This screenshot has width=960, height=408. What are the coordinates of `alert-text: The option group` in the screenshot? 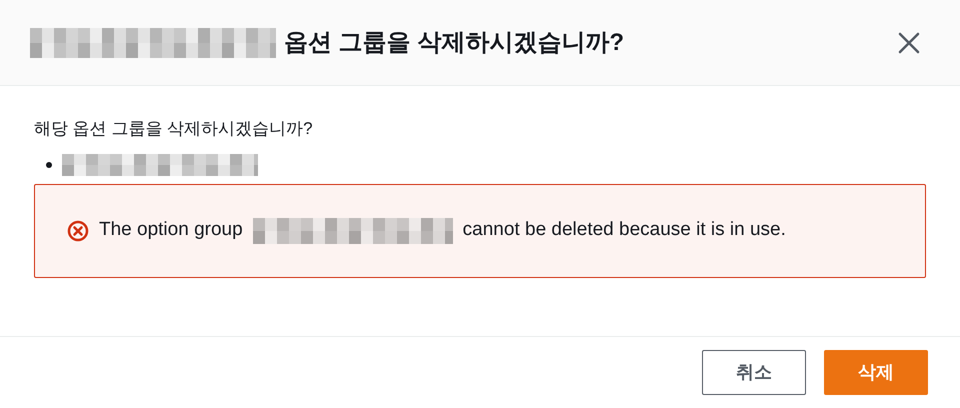 It's located at (171, 230).